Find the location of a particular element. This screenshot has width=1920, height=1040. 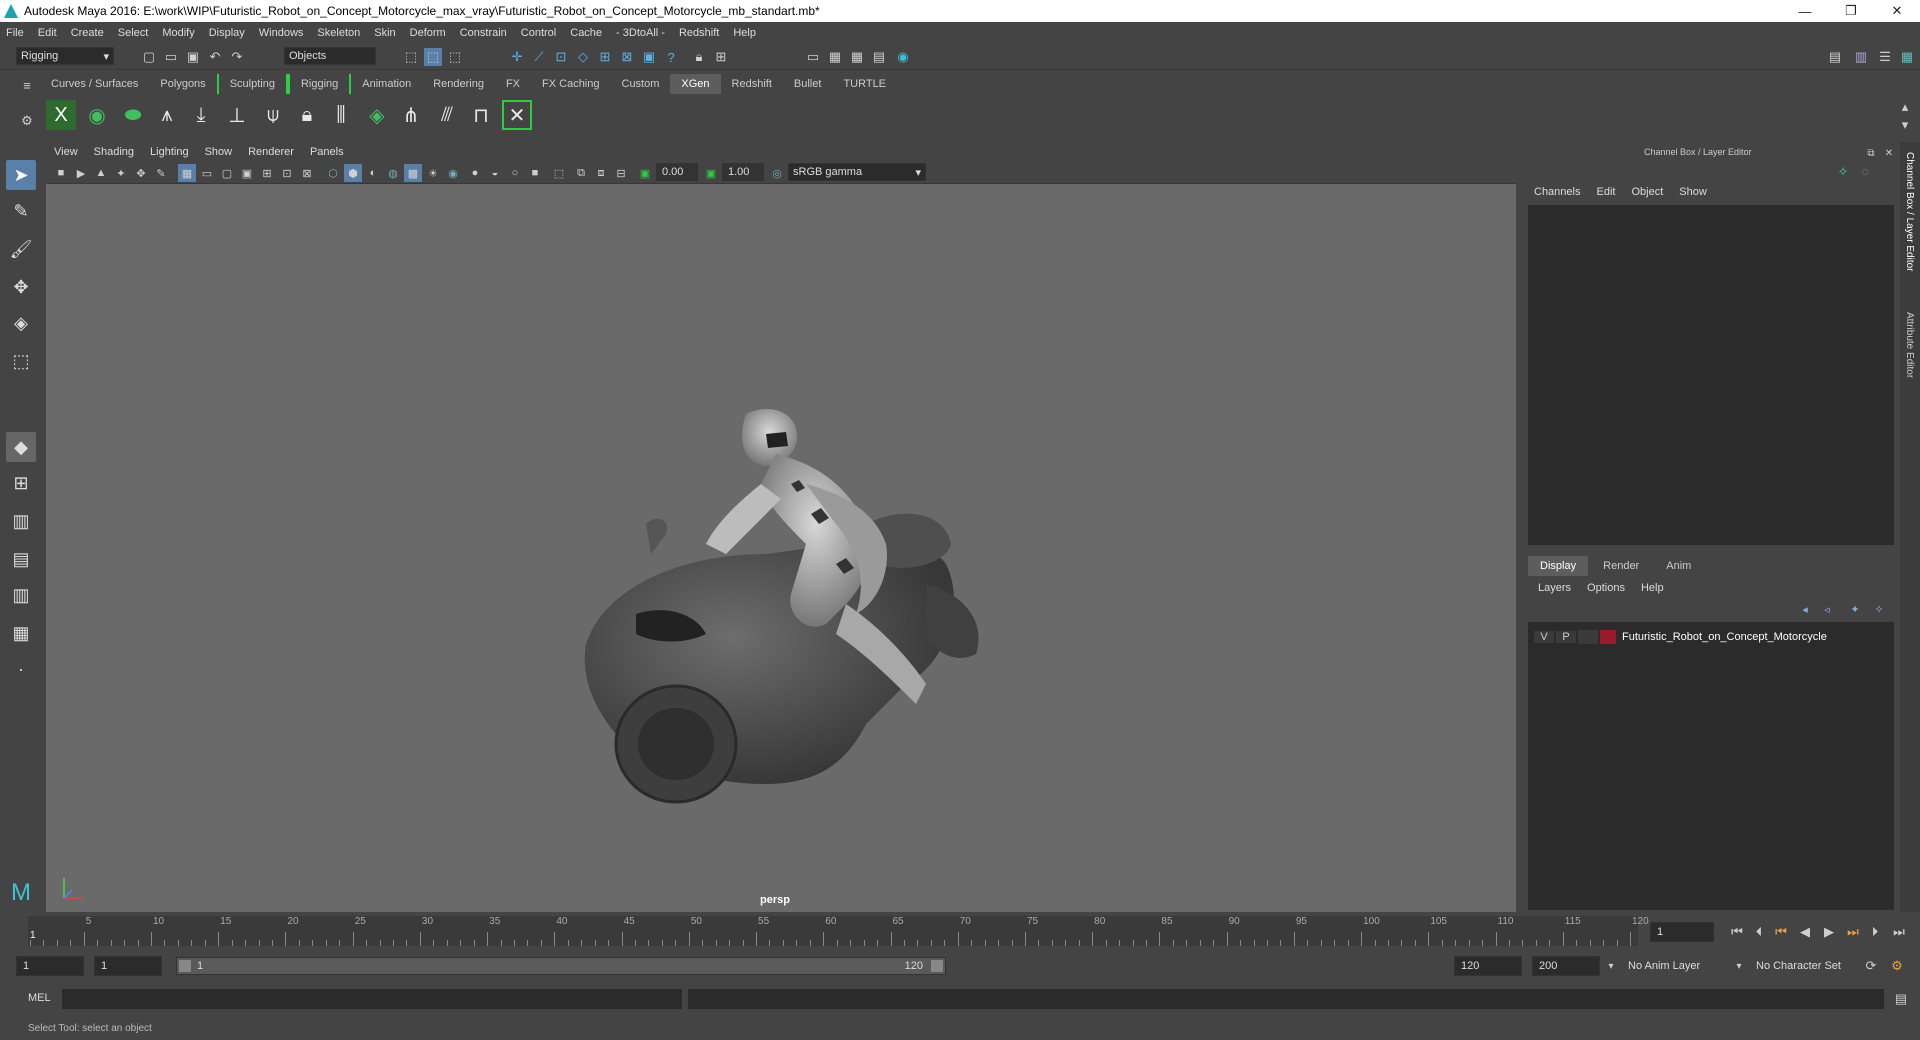

side-tab-attribute-editor: Attribute Editor is located at coordinates (1909, 345).